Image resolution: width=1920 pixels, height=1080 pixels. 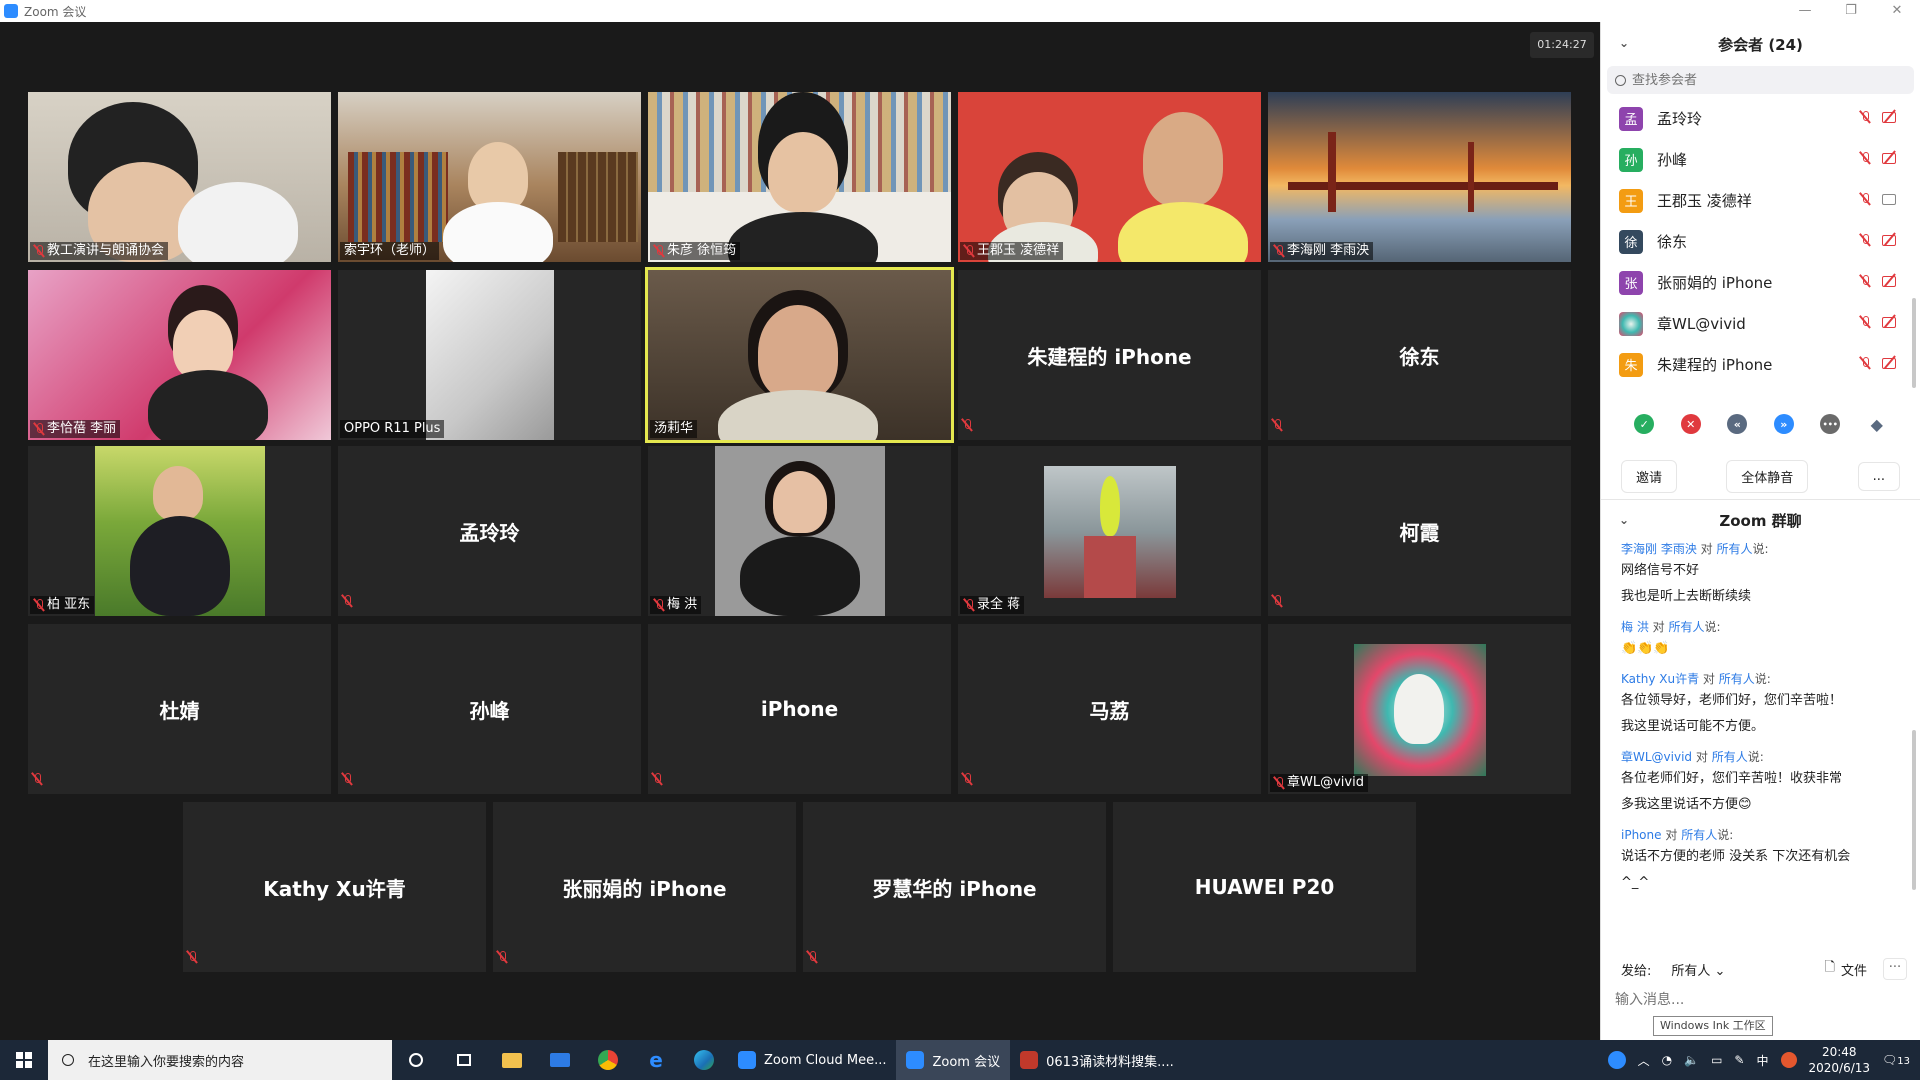 I want to click on video-tile: 孟玲玲, so click(x=489, y=531).